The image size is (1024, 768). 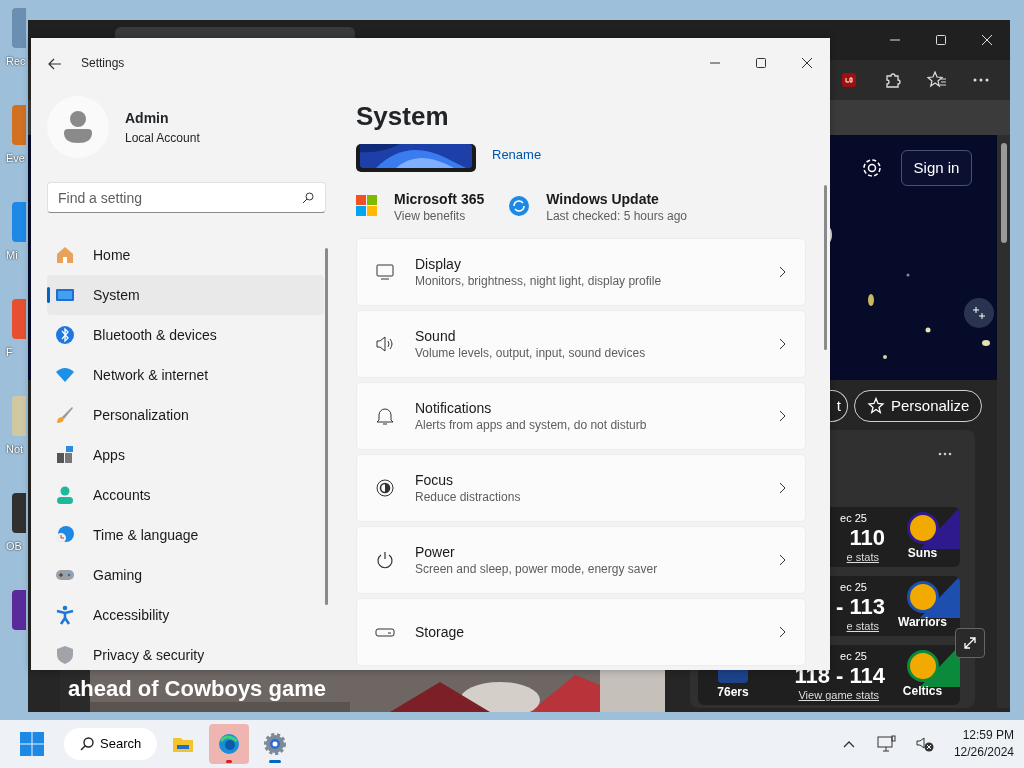 What do you see at coordinates (1004, 193) in the screenshot?
I see `scrollbar-thumb` at bounding box center [1004, 193].